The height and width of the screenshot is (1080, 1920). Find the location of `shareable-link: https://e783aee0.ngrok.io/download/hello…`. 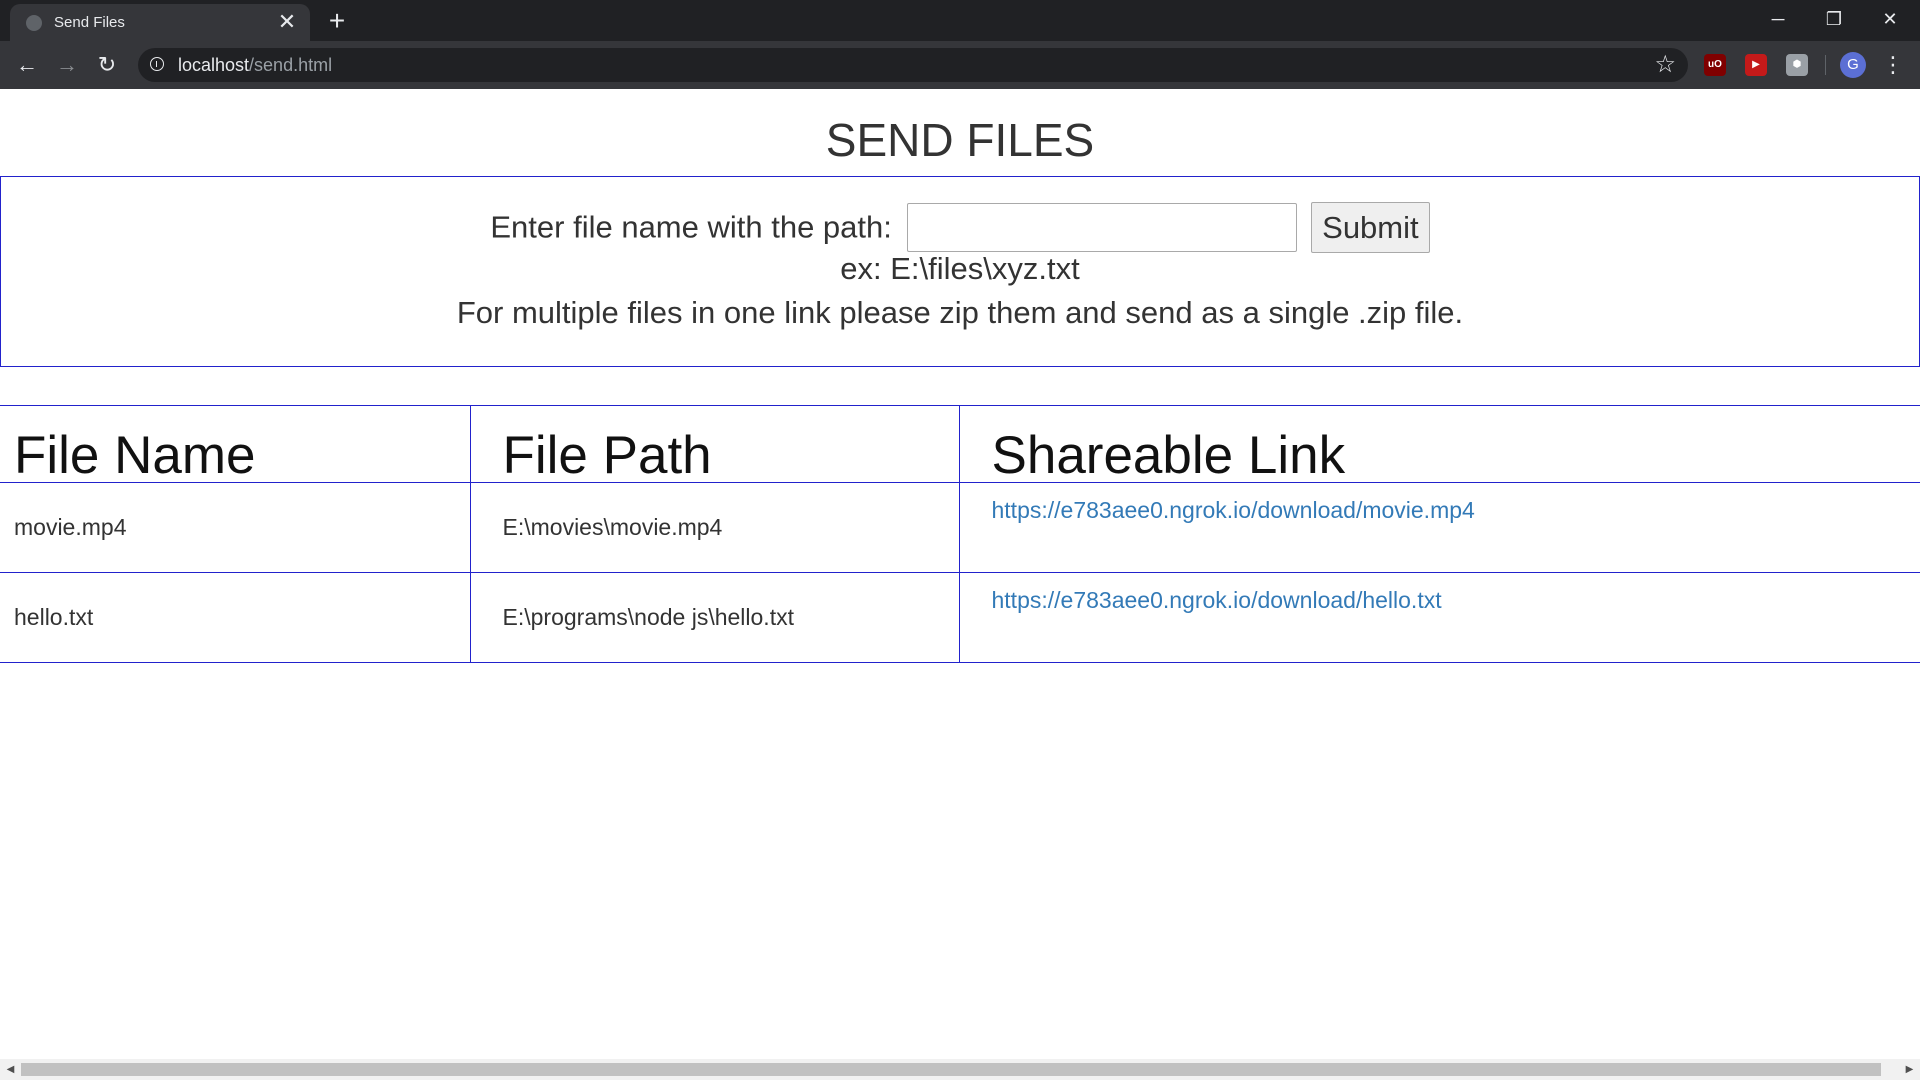

shareable-link: https://e783aee0.ngrok.io/download/hello… is located at coordinates (1217, 600).